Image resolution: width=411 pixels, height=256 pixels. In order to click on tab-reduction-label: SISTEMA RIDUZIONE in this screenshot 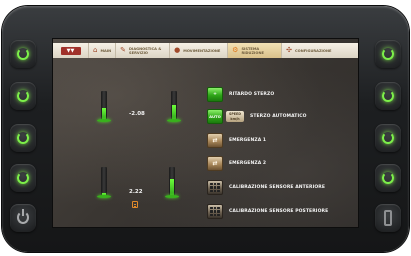, I will do `click(252, 50)`.